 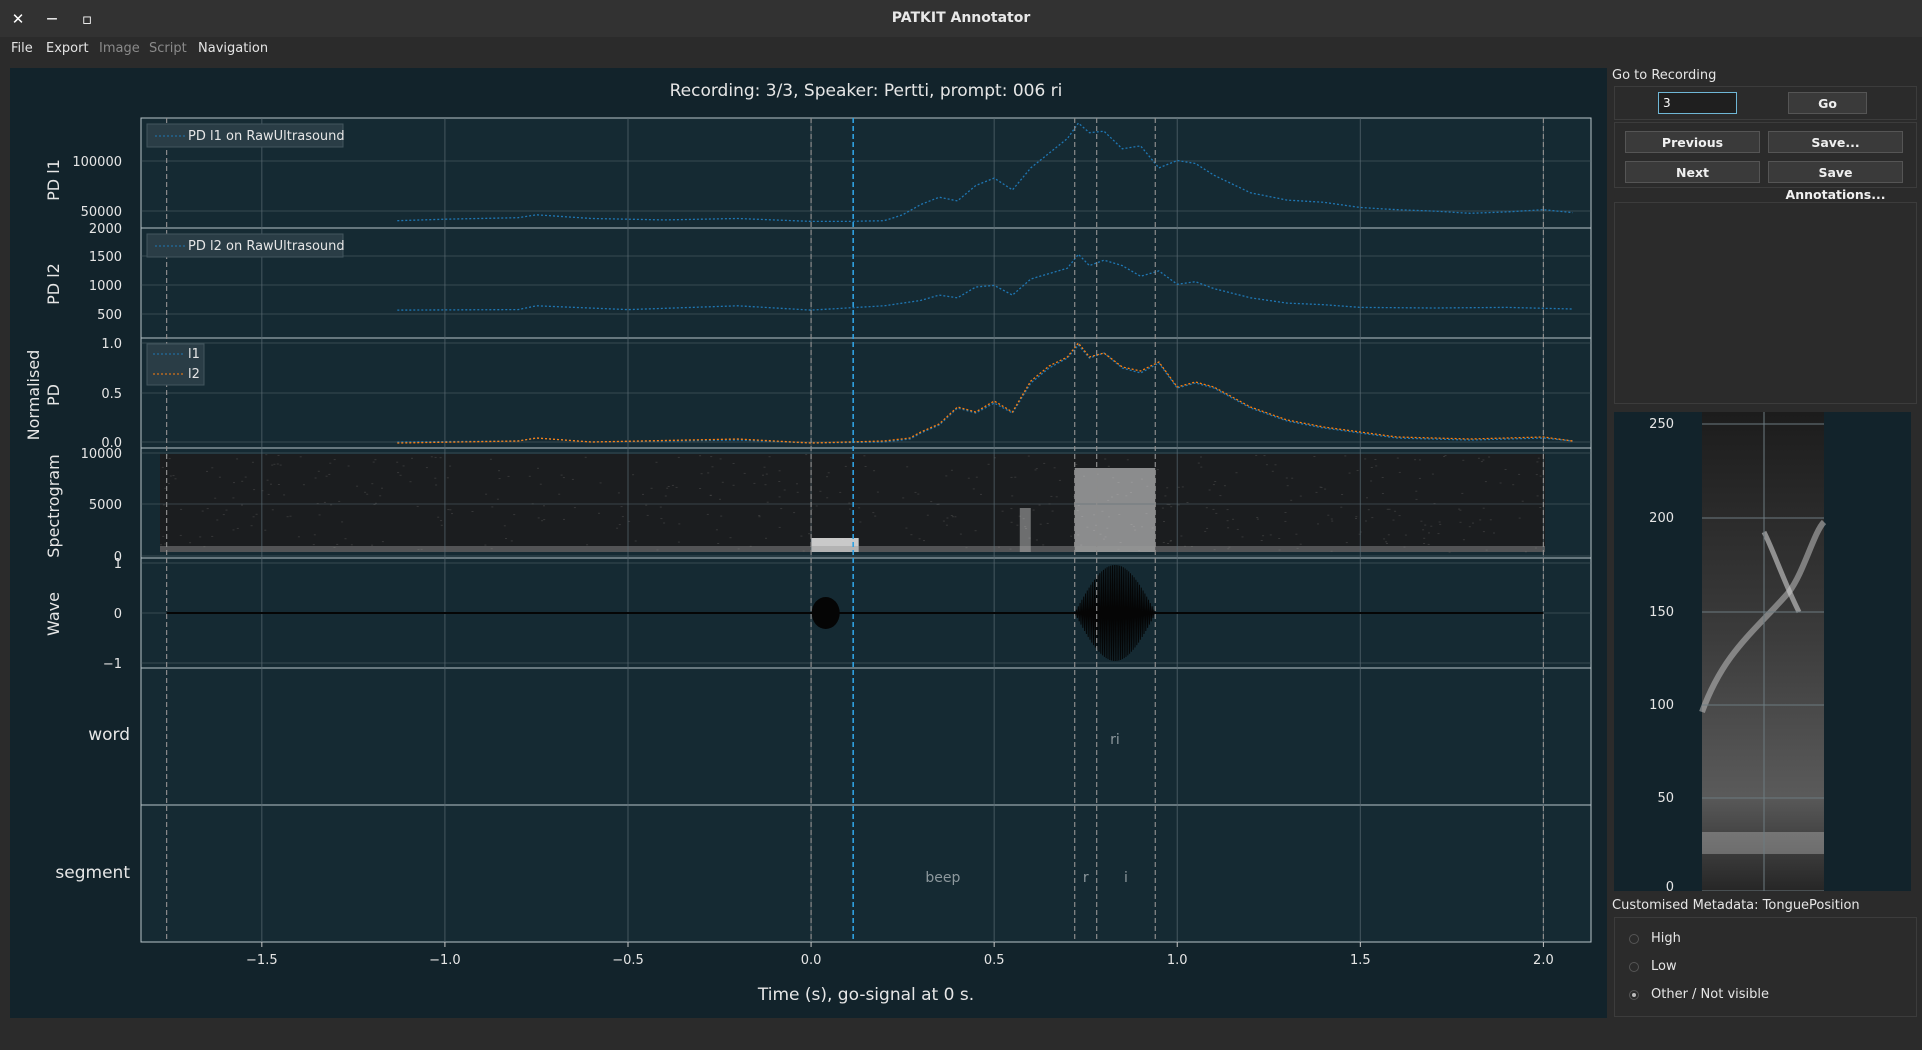 I want to click on ytick-label: 2000, so click(x=105, y=229).